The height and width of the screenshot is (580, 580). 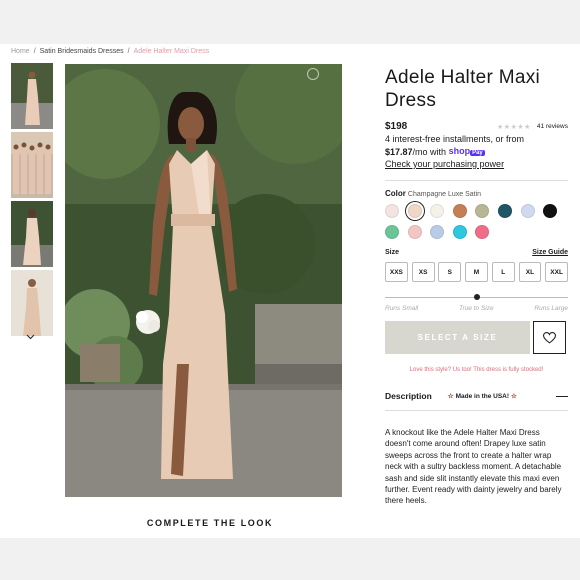 What do you see at coordinates (313, 74) in the screenshot?
I see `zoom-icon` at bounding box center [313, 74].